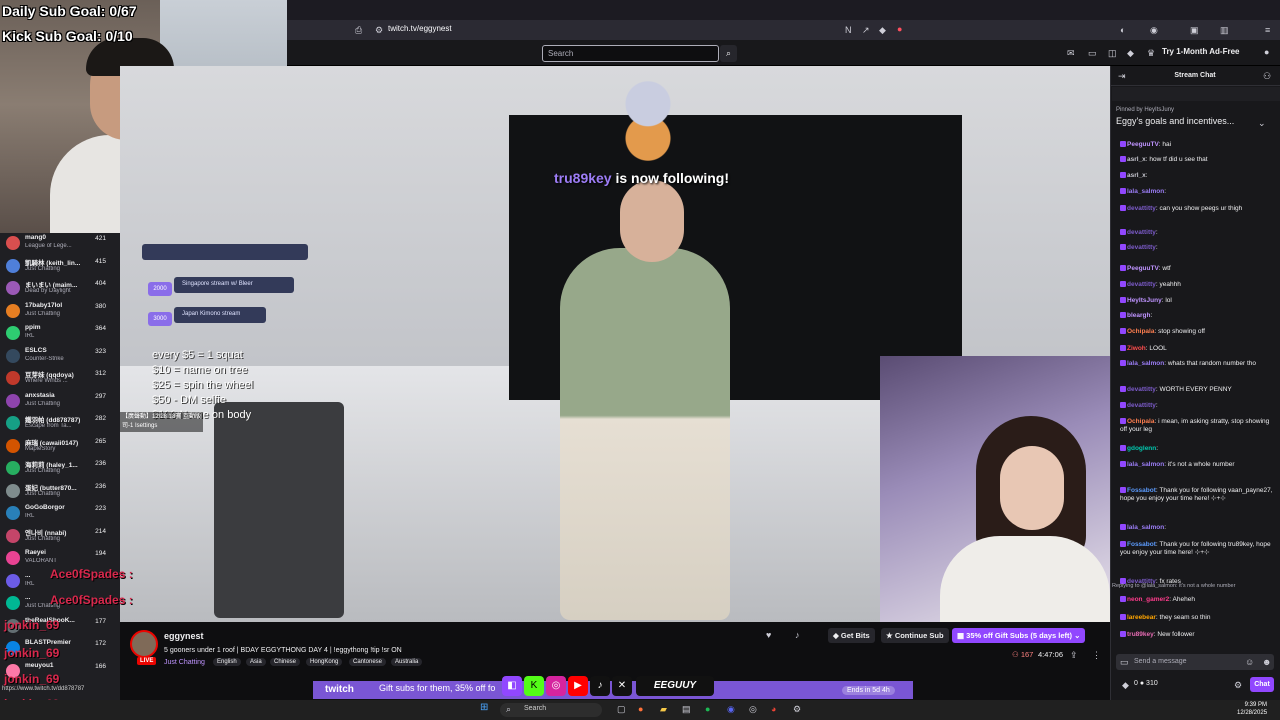 This screenshot has width=1280, height=720. I want to click on sidebar-channel: 豆芽妹 (qqdoya) Where Winds ... 312, so click(60, 379).